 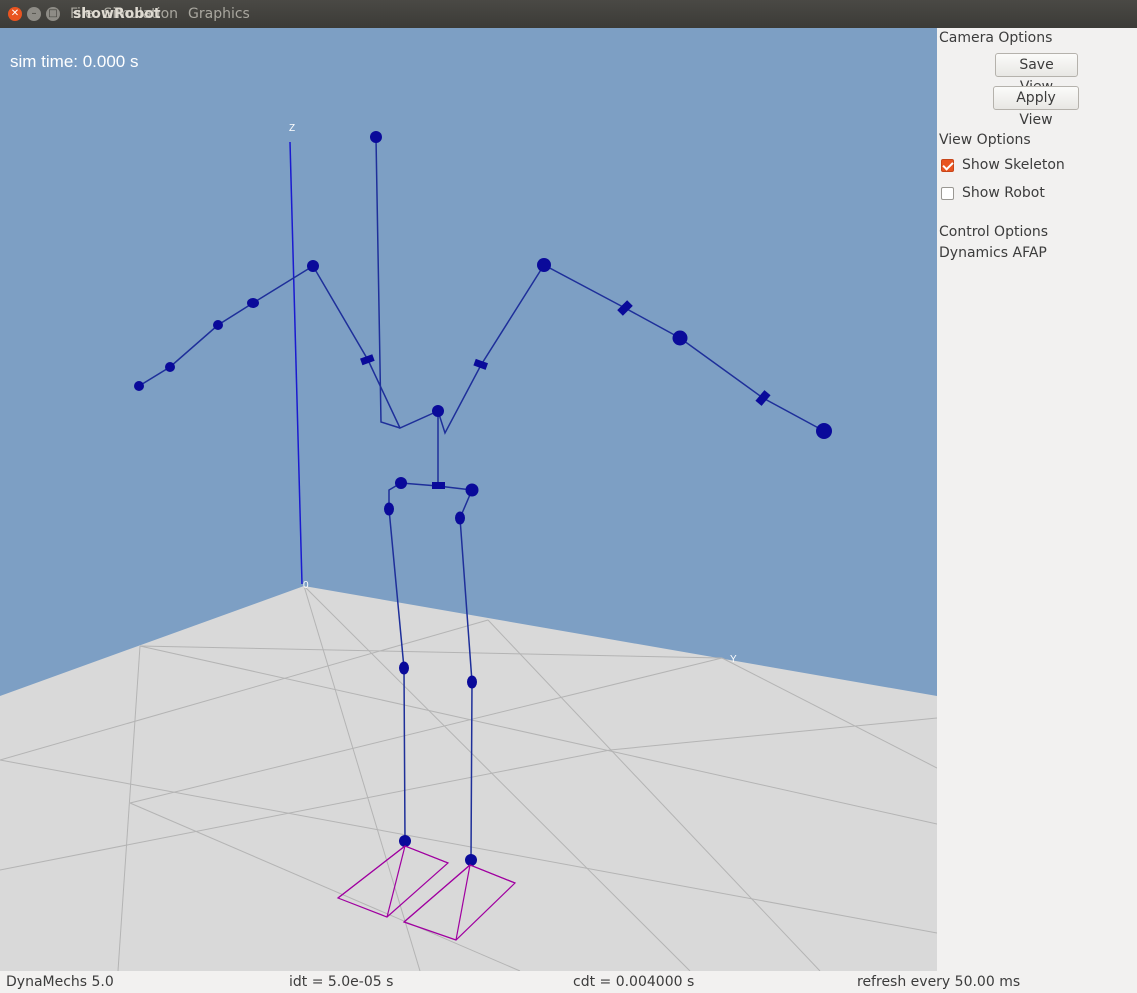 What do you see at coordinates (388, 283) in the screenshot?
I see `neck-link` at bounding box center [388, 283].